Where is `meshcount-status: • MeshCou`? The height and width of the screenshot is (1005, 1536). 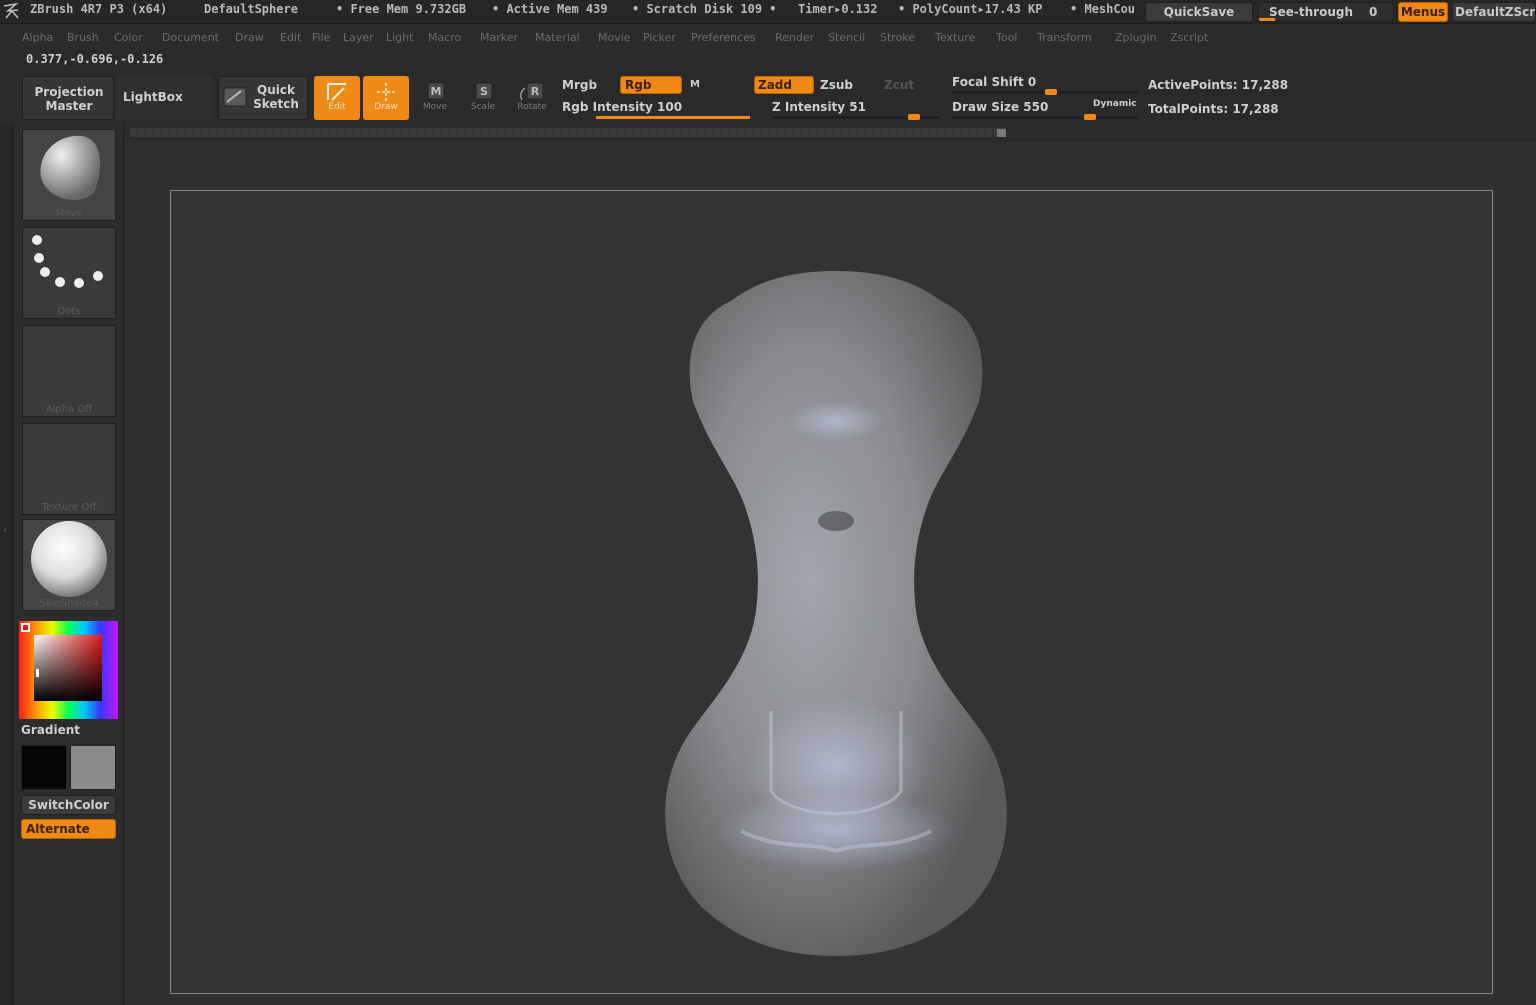 meshcount-status: • MeshCou is located at coordinates (1103, 9).